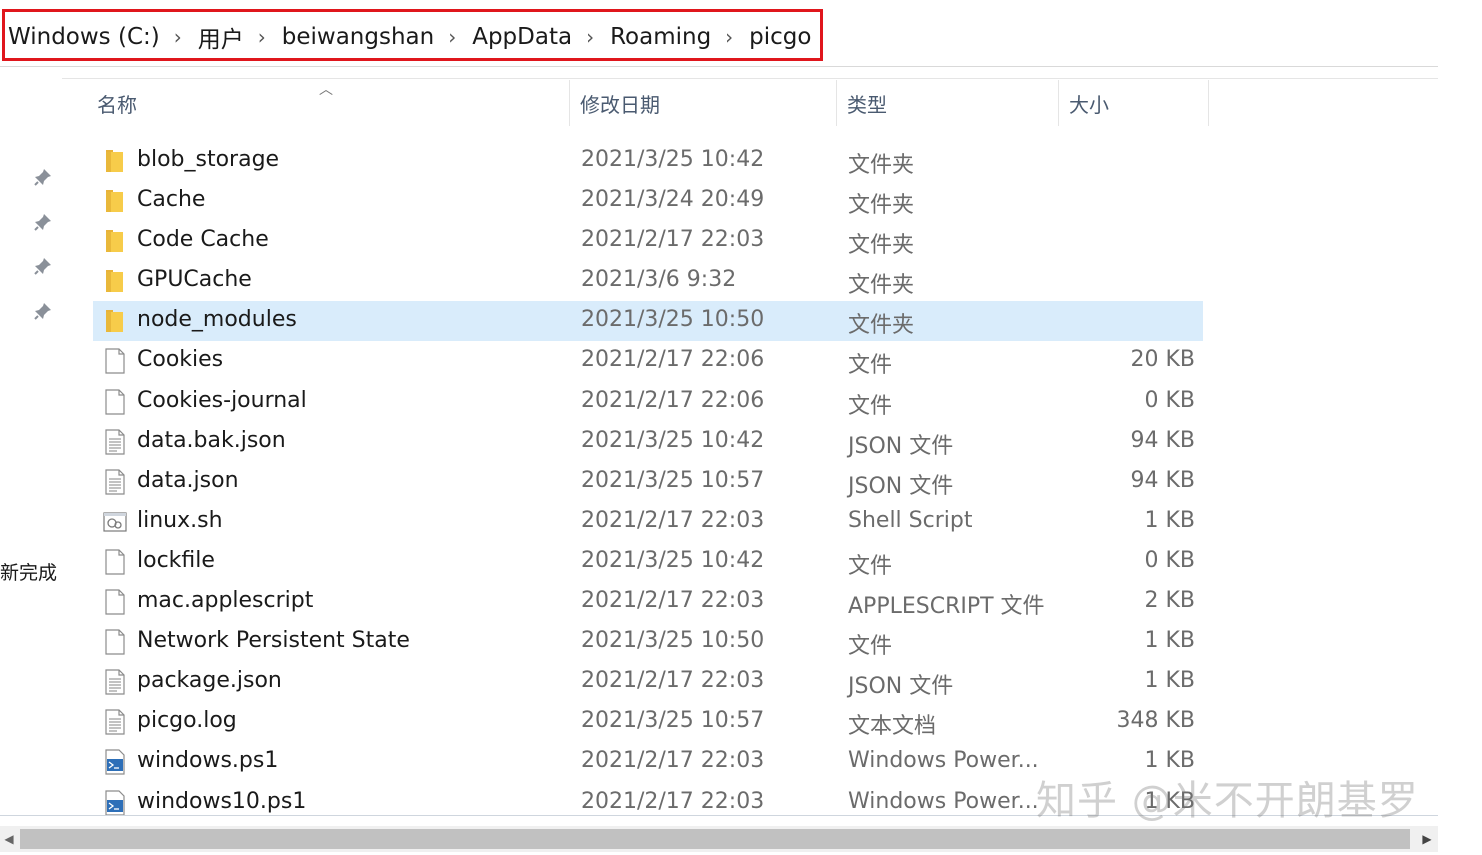 This screenshot has height=855, width=1482. I want to click on file-row: blob_storage 2021/3/25 10:42 文件夹, so click(648, 161).